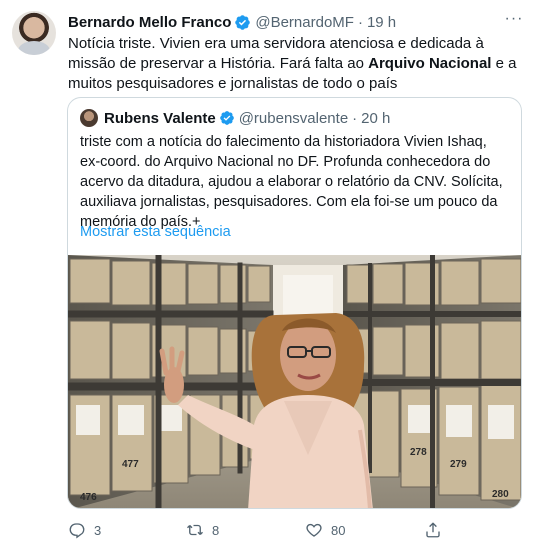  Describe the element at coordinates (77, 531) in the screenshot. I see `reply-icon` at that location.